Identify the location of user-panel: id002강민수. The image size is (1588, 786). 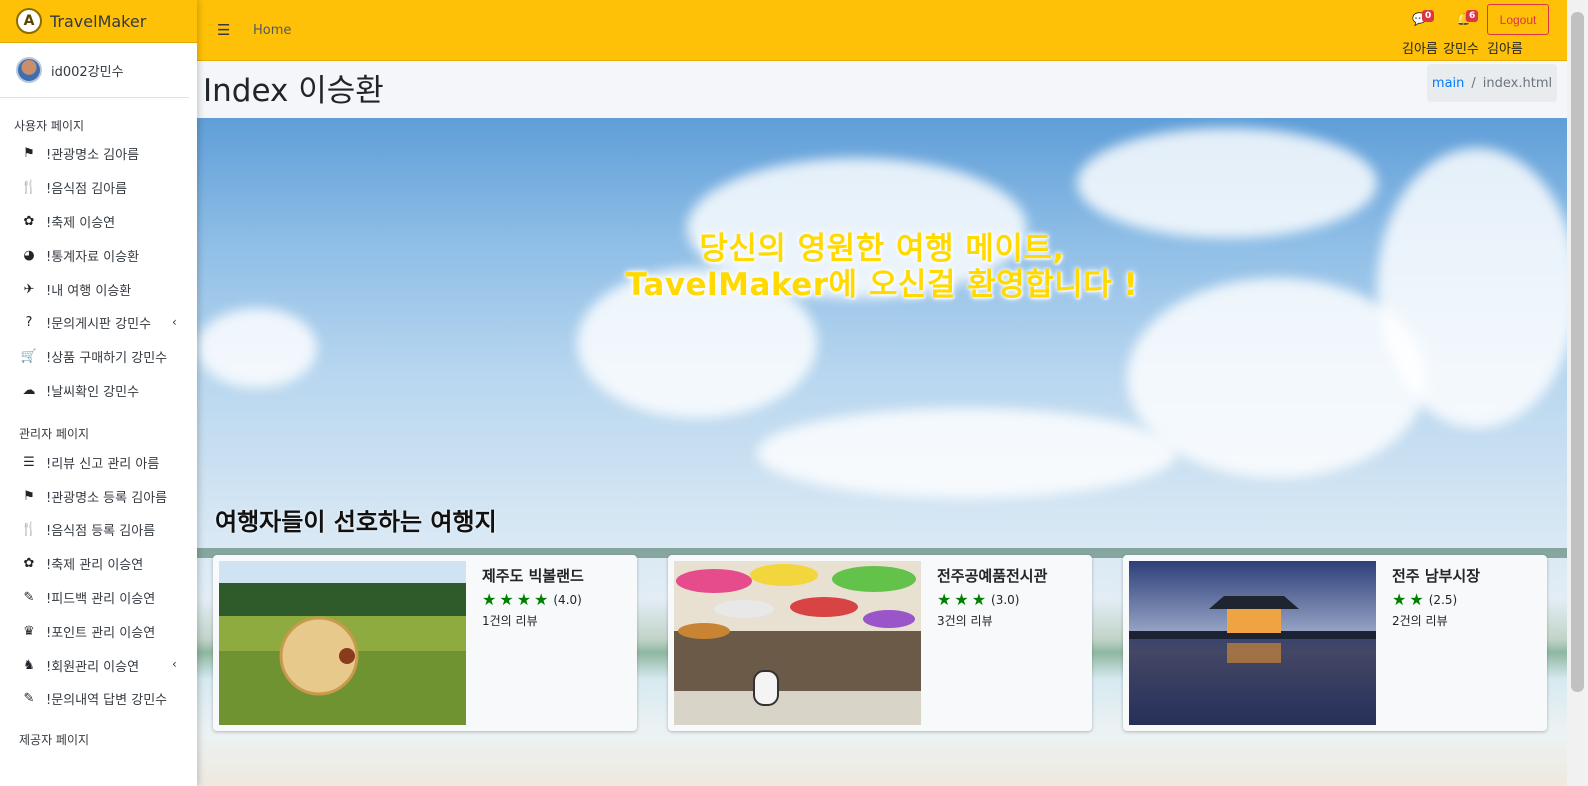
(94, 70).